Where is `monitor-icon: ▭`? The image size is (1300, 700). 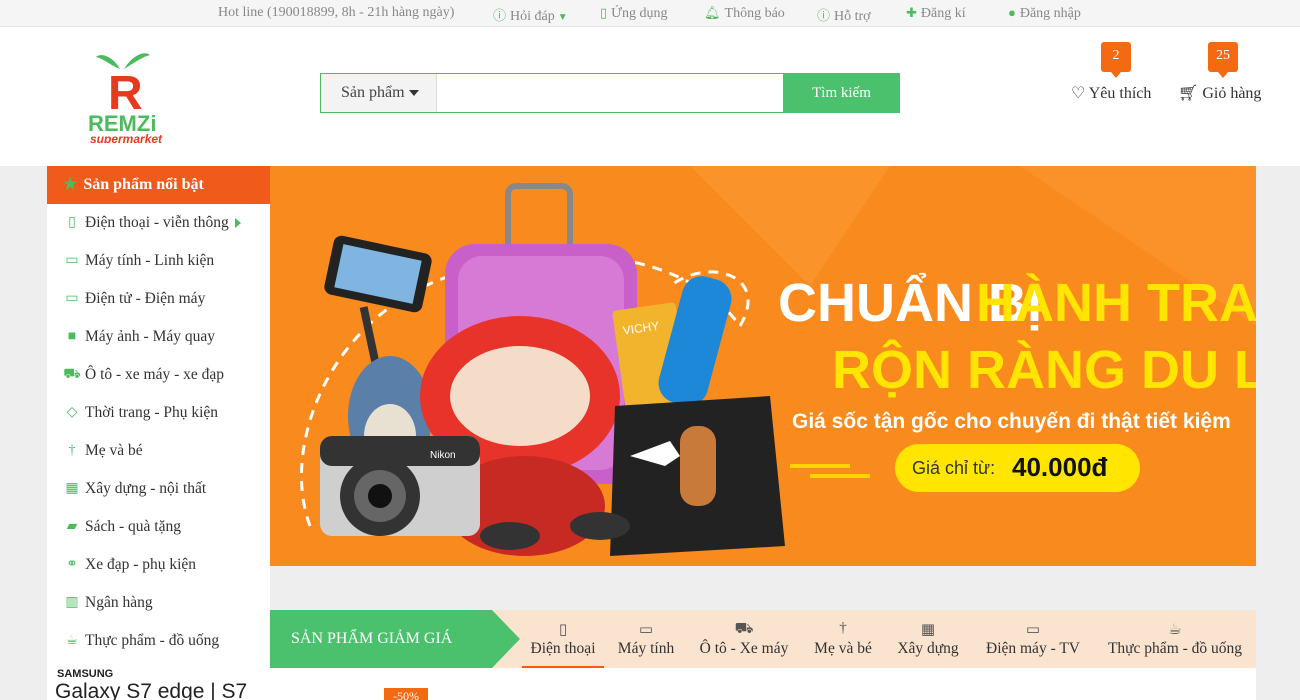
monitor-icon: ▭ is located at coordinates (1033, 630).